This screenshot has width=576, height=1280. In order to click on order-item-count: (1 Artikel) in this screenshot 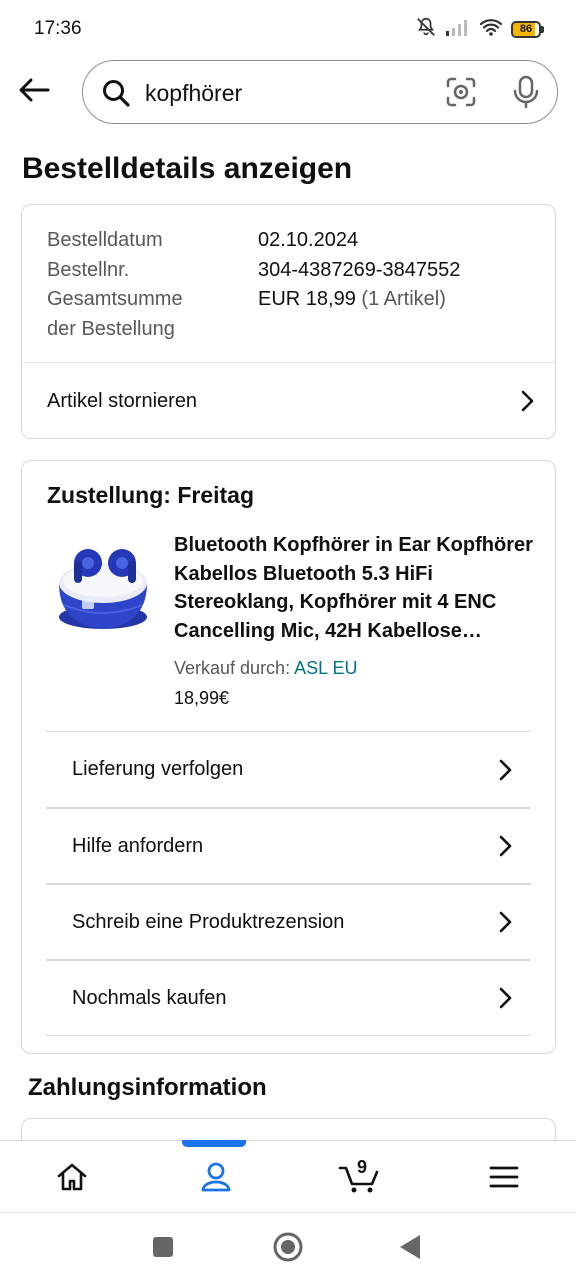, I will do `click(403, 299)`.